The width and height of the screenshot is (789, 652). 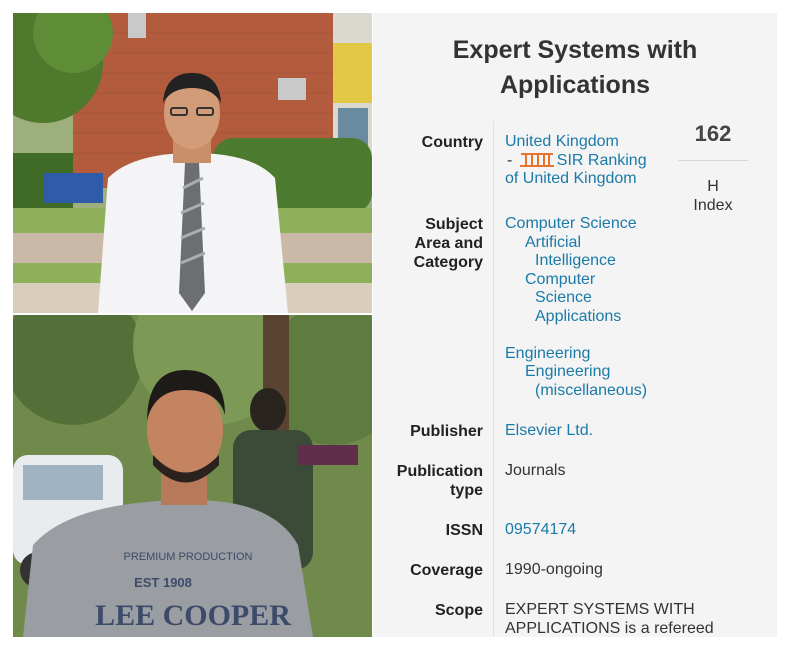 I want to click on country-link: United Kingdom, so click(x=580, y=142).